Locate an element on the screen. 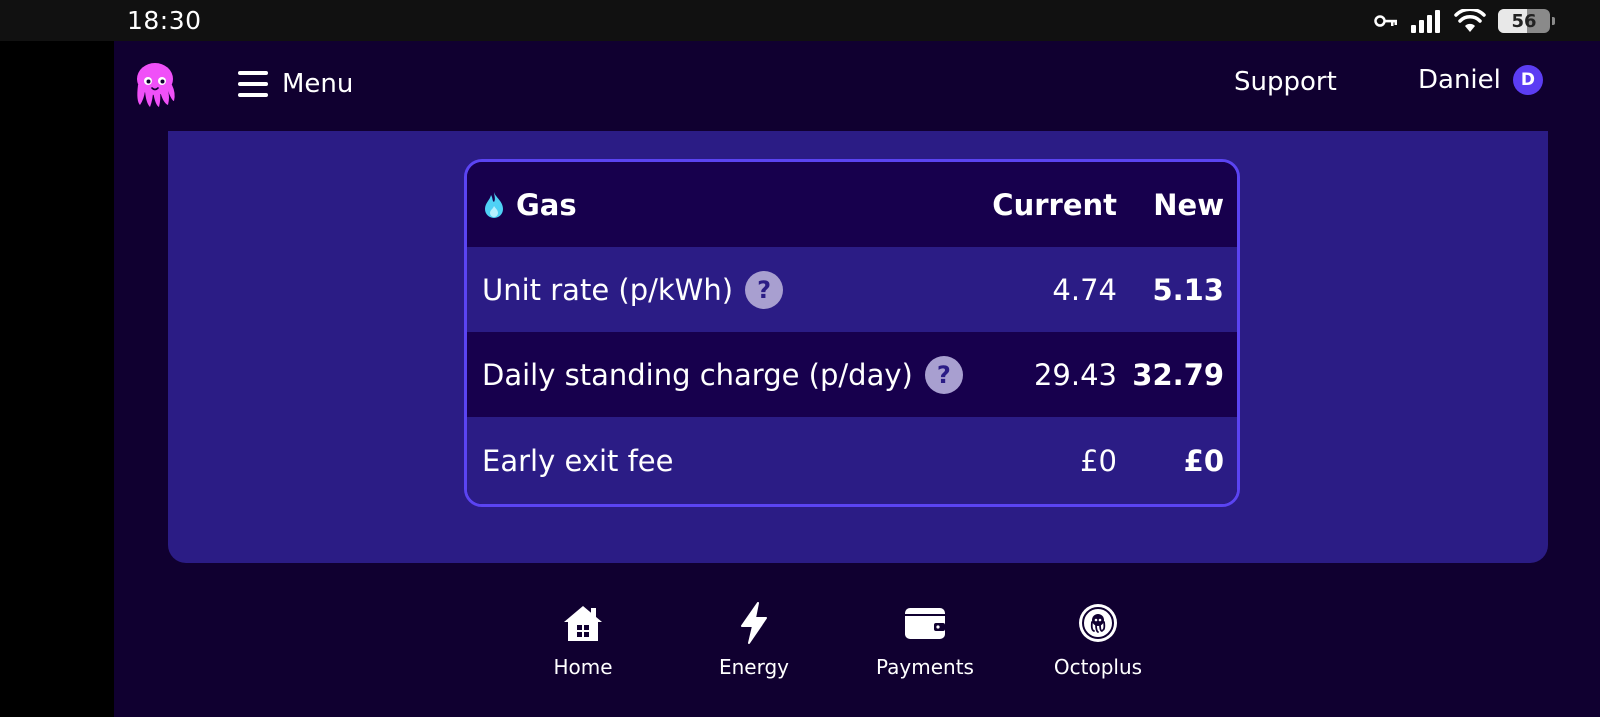 This screenshot has height=717, width=1600. table-row: Unit rate (p/kWh) ? 4.74 5.13 is located at coordinates (852, 289).